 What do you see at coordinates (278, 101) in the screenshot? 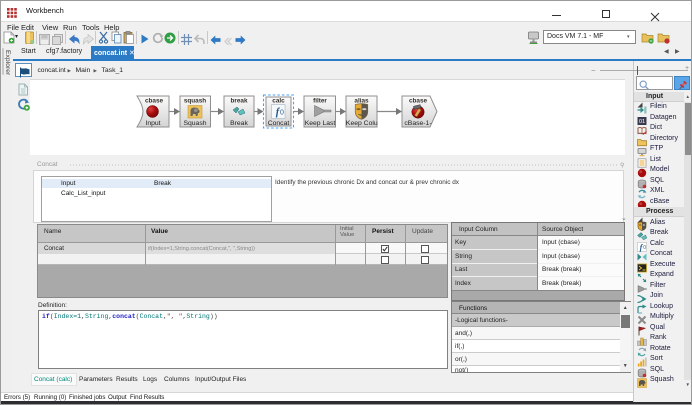
I see `svg-text: calc` at bounding box center [278, 101].